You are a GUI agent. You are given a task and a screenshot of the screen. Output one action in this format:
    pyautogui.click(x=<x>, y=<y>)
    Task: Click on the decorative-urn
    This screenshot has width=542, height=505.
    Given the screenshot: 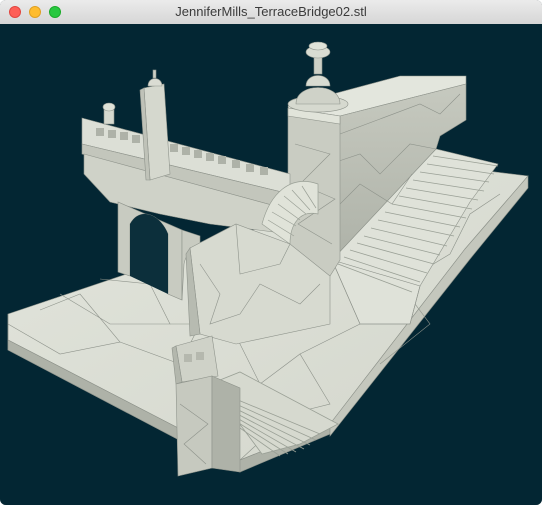 What is the action you would take?
    pyautogui.click(x=318, y=77)
    